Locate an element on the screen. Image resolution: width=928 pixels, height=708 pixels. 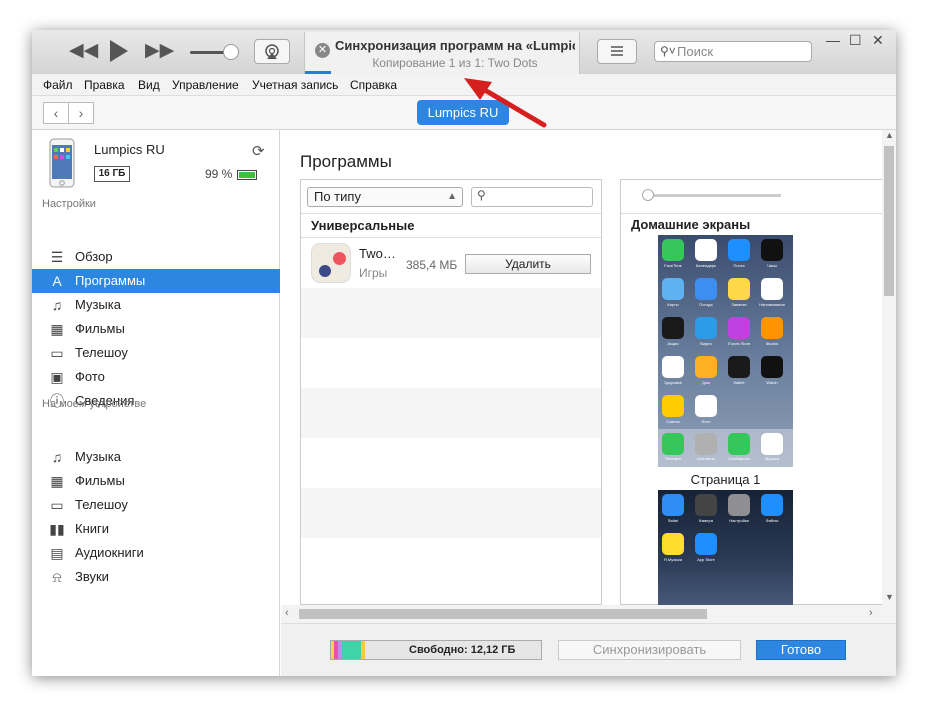
home-app-label: Напоминания is located at coordinates (772, 304).